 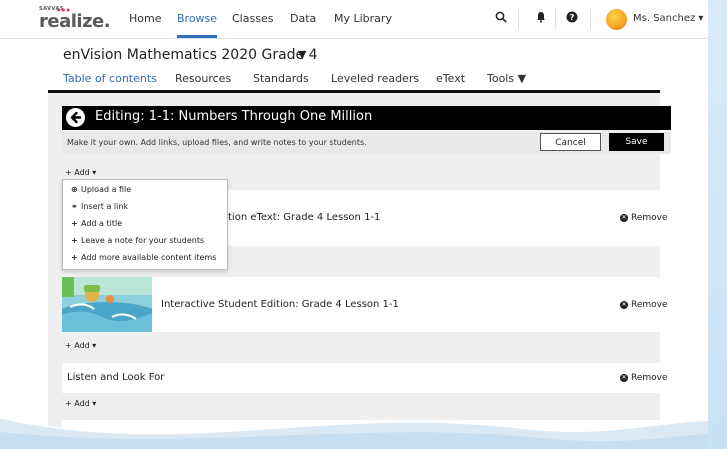 I want to click on link-icon: ⚭, so click(x=74, y=206).